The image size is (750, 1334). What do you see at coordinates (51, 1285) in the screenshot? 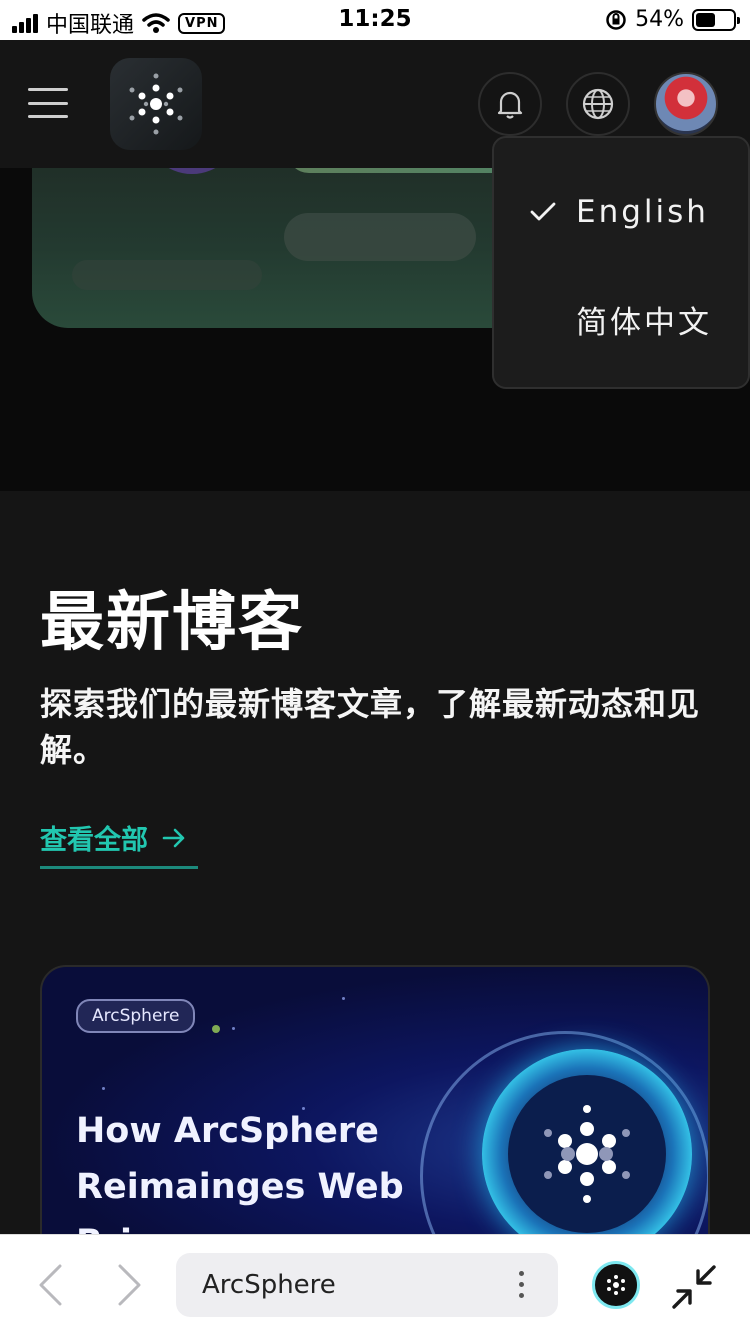
I see `chevron-left-icon` at bounding box center [51, 1285].